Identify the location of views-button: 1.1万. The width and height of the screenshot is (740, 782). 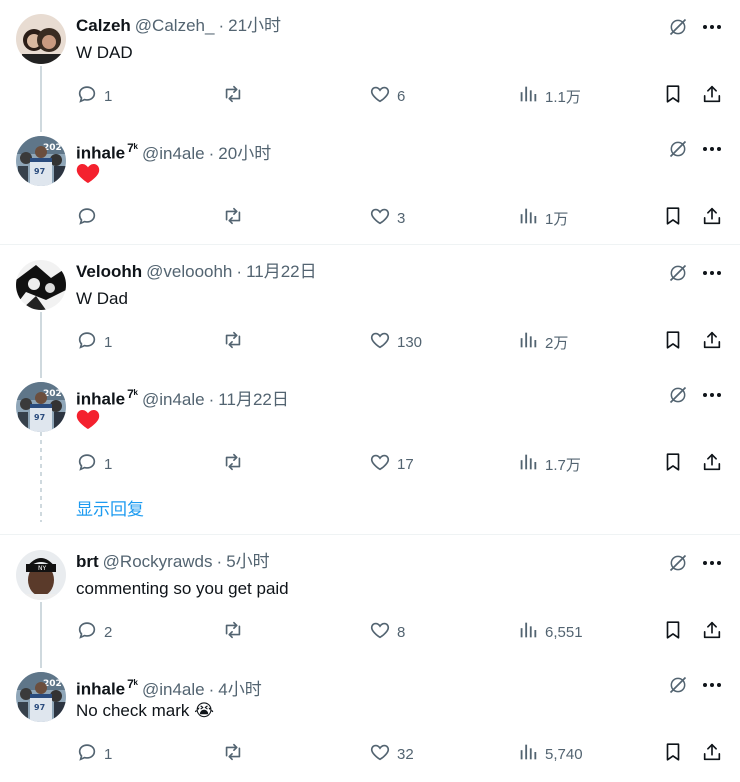
(549, 96).